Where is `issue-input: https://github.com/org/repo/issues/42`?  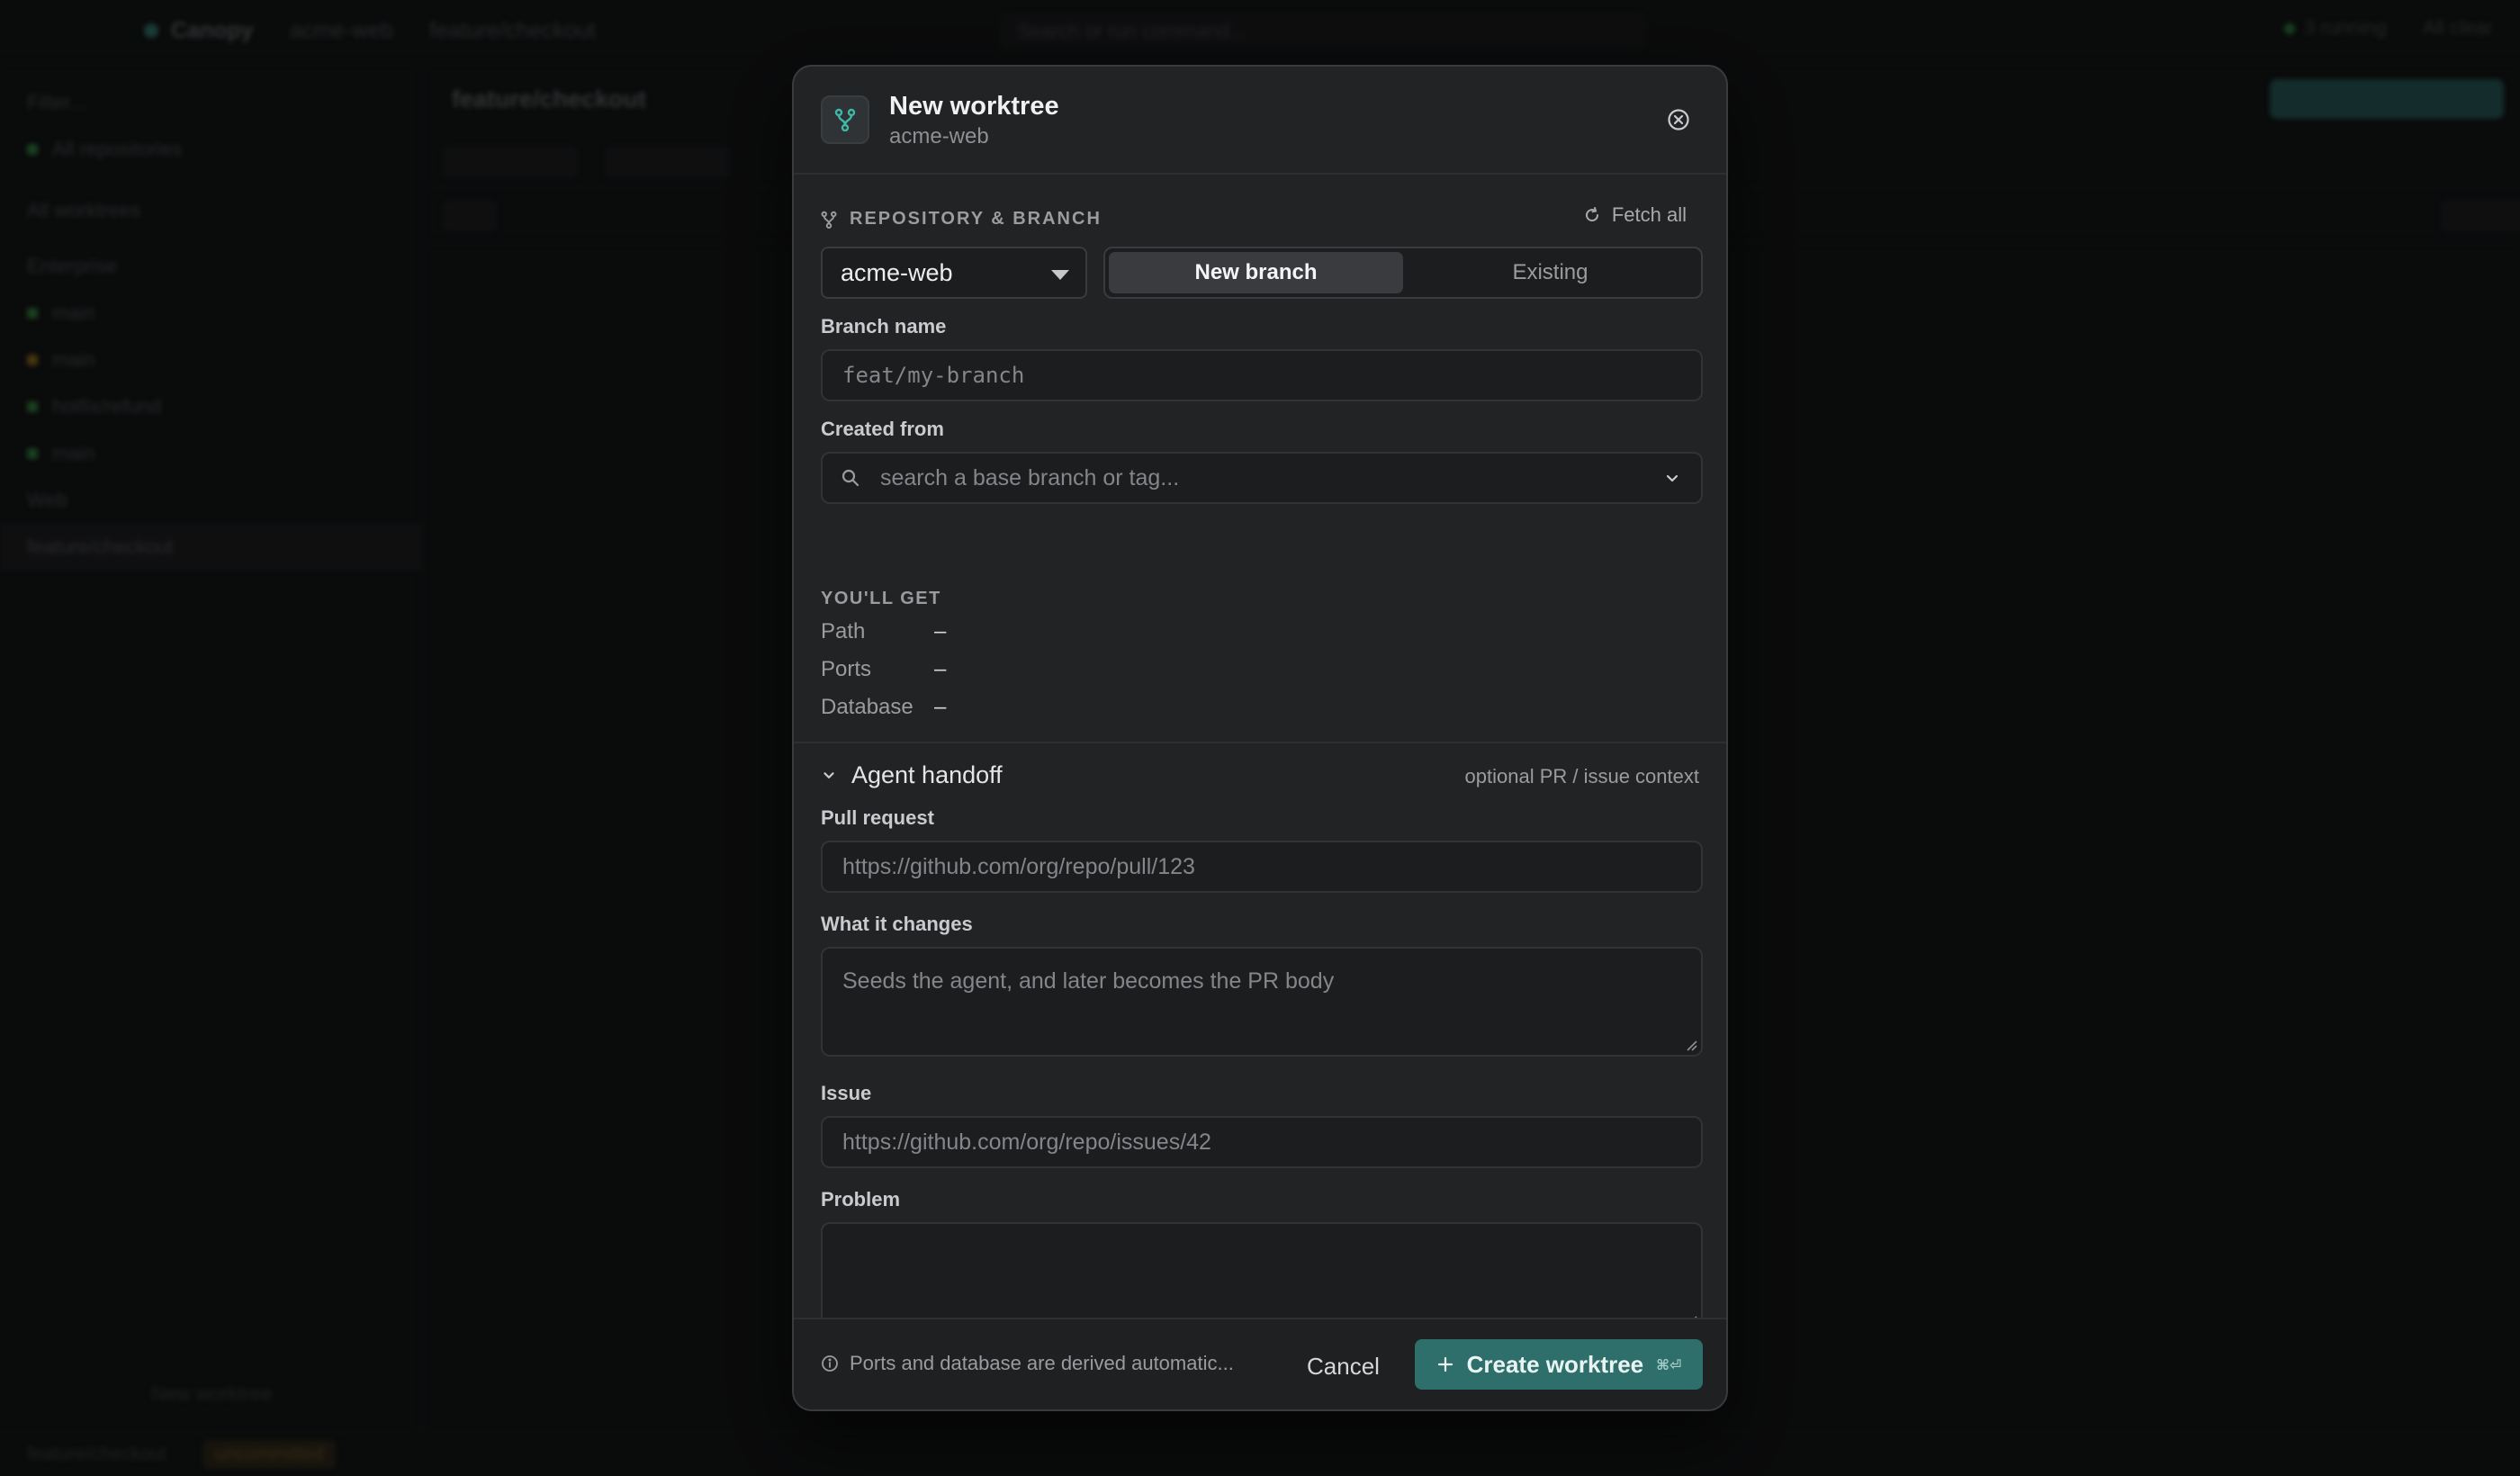
issue-input: https://github.com/org/repo/issues/42 is located at coordinates (1262, 1142).